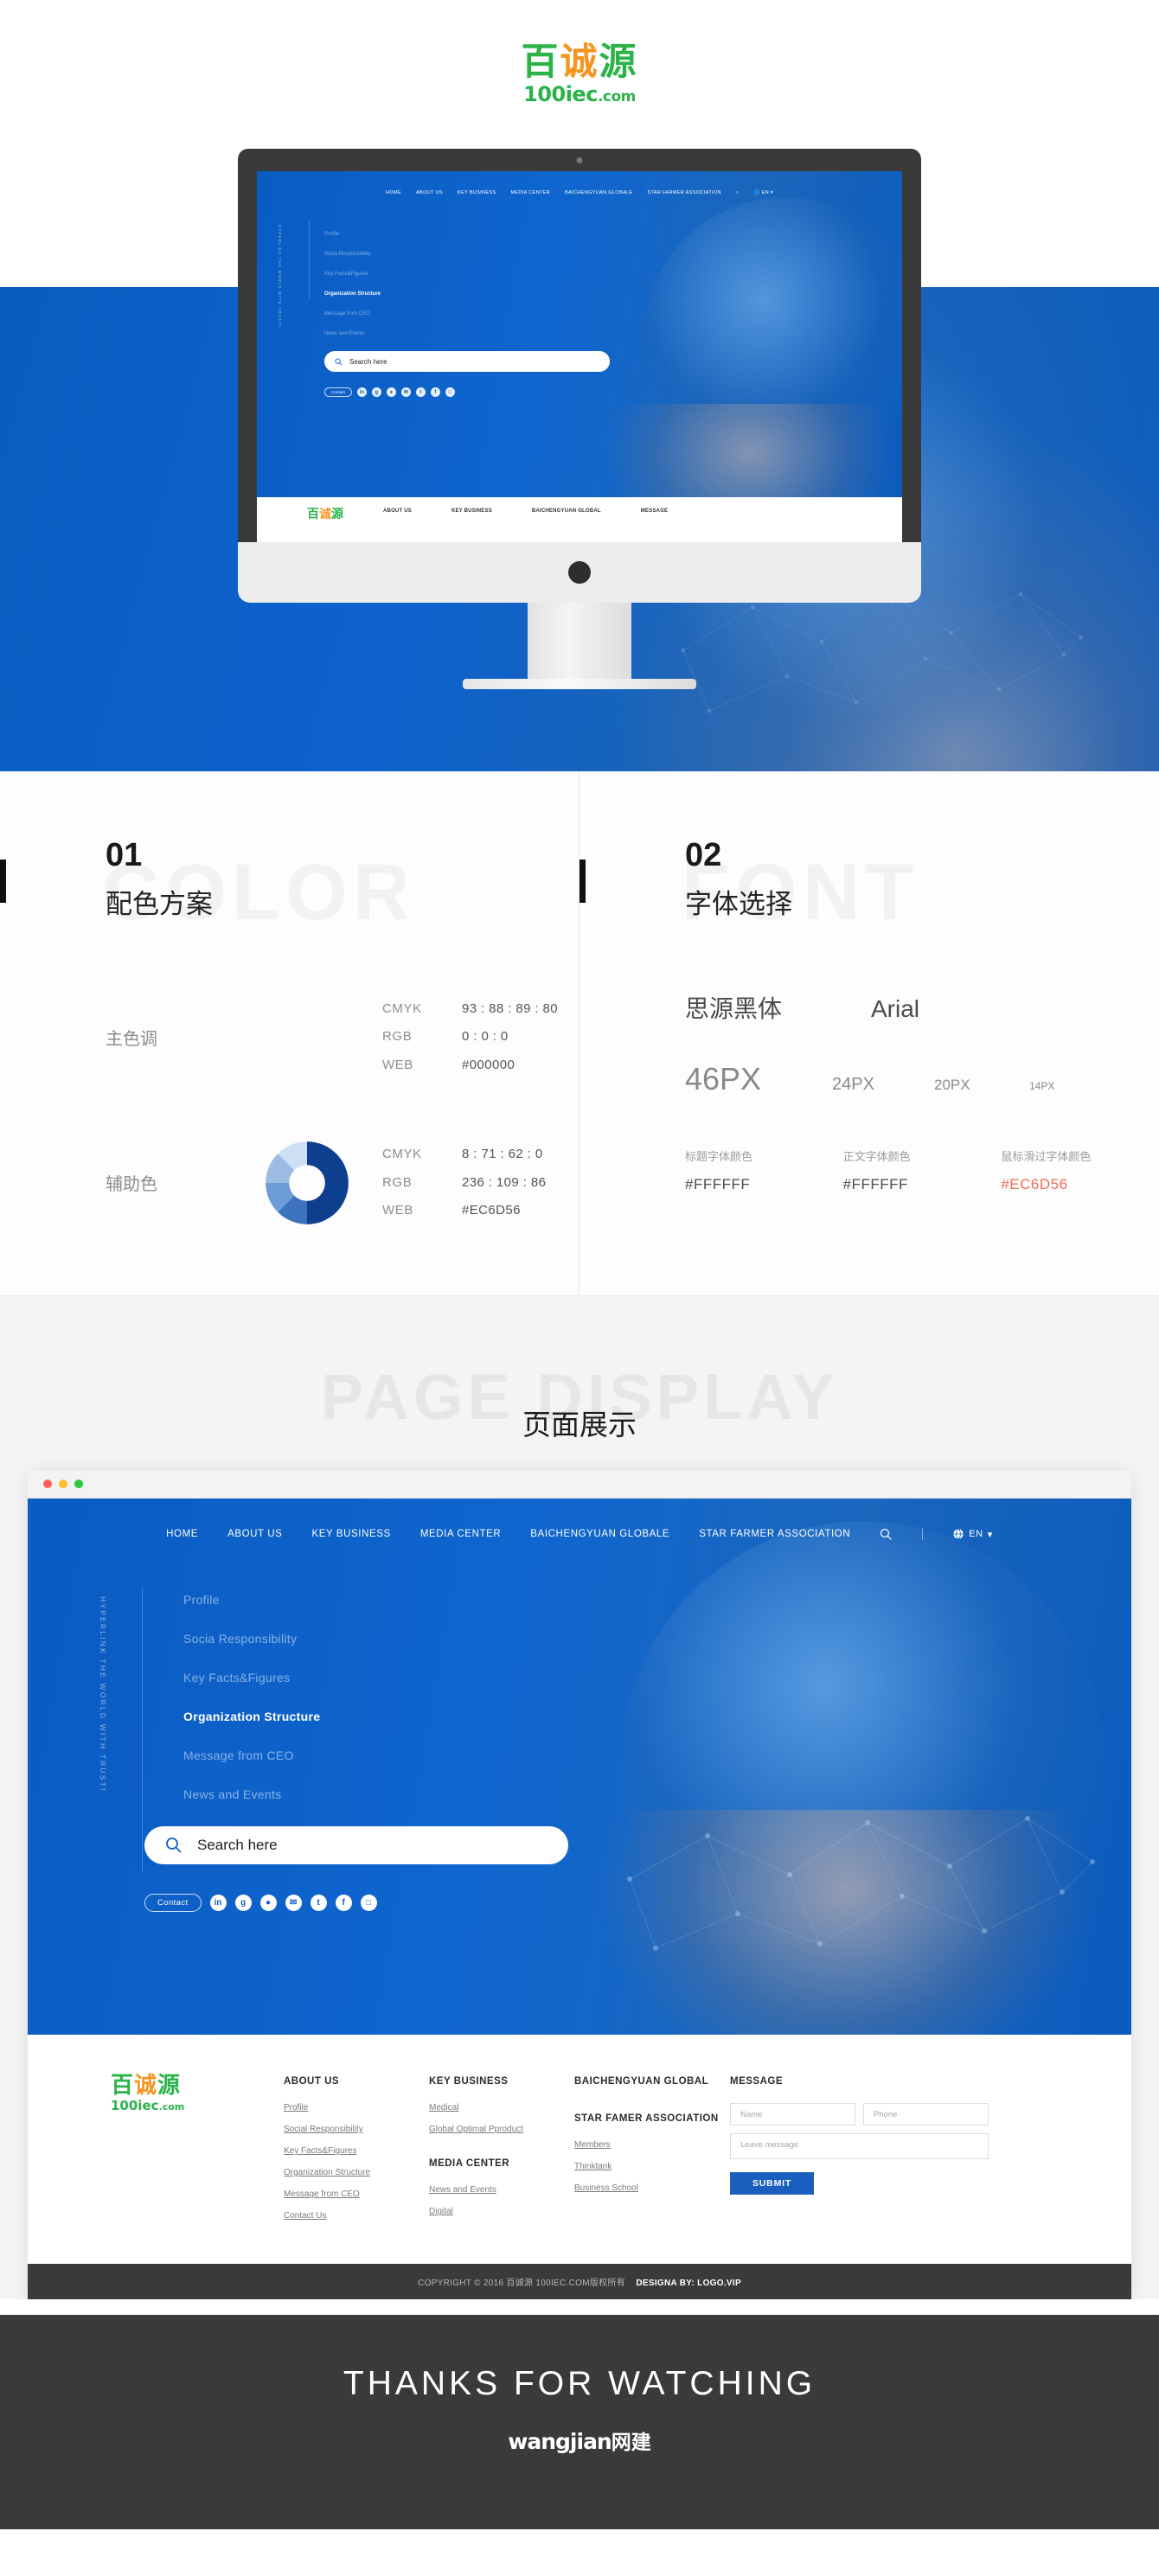  Describe the element at coordinates (613, 294) in the screenshot. I see `mini-sidebar-item-org: Organization Structure` at that location.